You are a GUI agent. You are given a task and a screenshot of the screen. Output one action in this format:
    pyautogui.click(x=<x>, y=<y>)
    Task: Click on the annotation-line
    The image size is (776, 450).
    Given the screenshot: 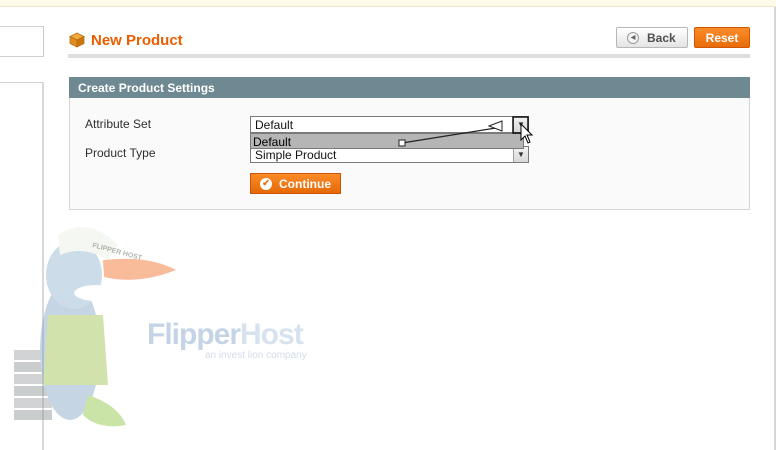 What is the action you would take?
    pyautogui.click(x=452, y=135)
    